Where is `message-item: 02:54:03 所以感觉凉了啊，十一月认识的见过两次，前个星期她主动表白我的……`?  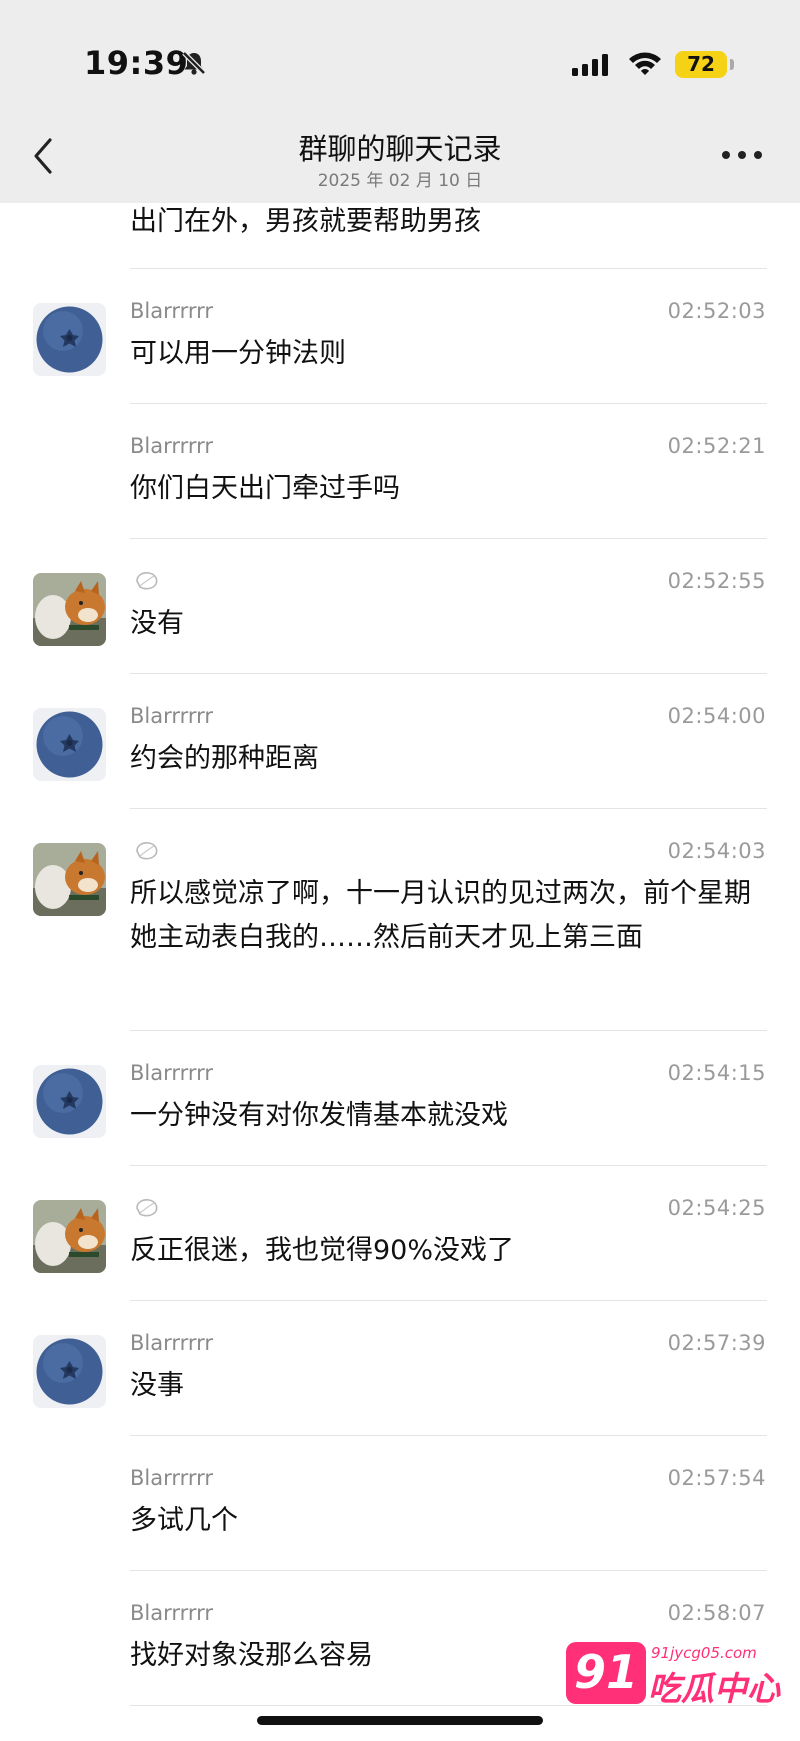 message-item: 02:54:03 所以感觉凉了啊，十一月认识的见过两次，前个星期她主动表白我的…… is located at coordinates (400, 920).